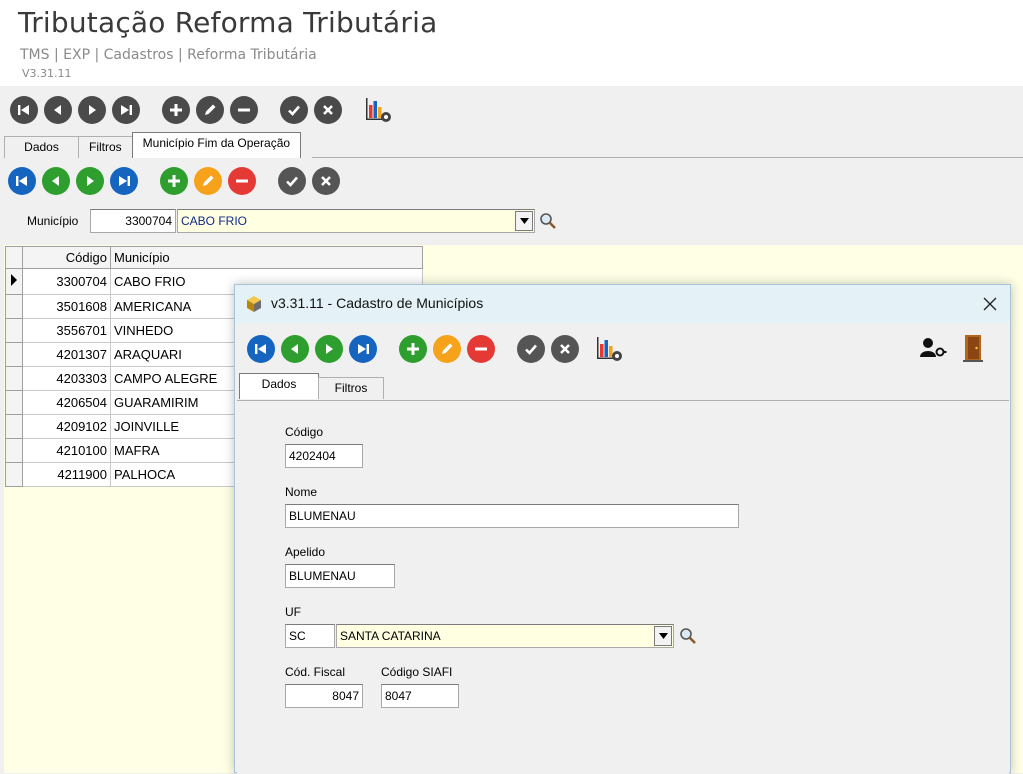  What do you see at coordinates (505, 636) in the screenshot?
I see `uf-name-combo: SANTA CATARINA` at bounding box center [505, 636].